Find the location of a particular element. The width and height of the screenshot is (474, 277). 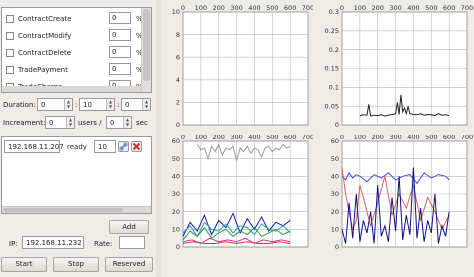

transaction-name: TradePayment is located at coordinates (43, 70).